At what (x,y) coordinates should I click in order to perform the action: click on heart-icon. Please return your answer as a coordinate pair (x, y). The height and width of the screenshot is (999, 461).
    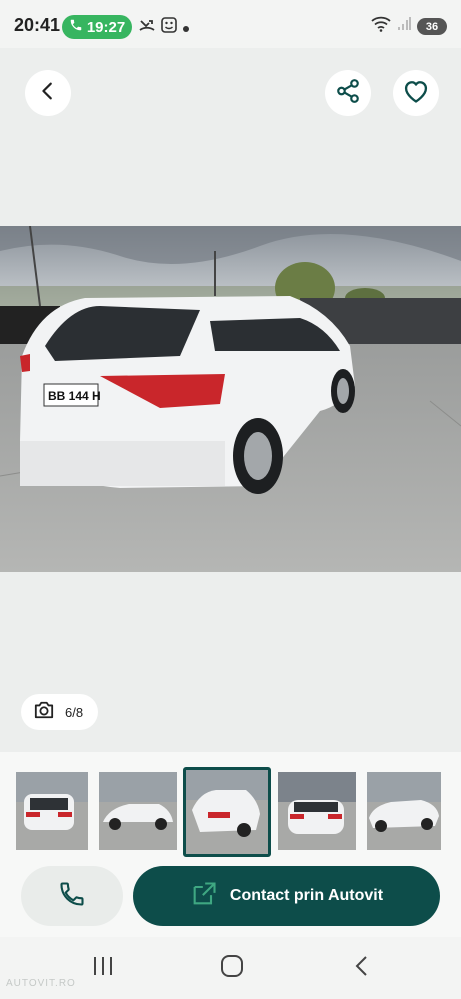
    Looking at the image, I should click on (416, 93).